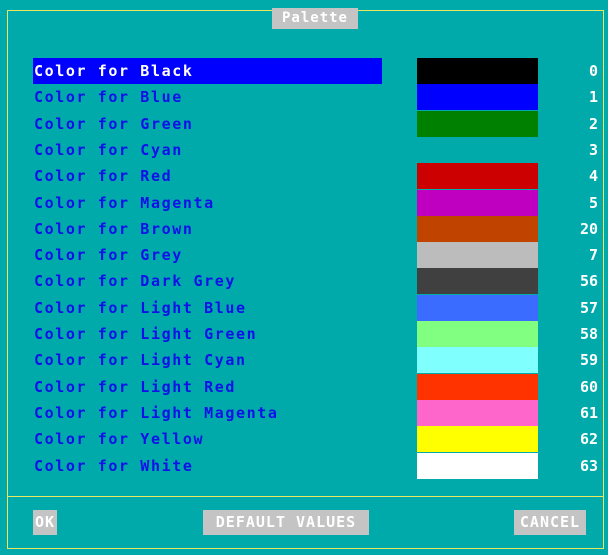 The image size is (608, 555). I want to click on color-row: Color for Red 4, so click(304, 176).